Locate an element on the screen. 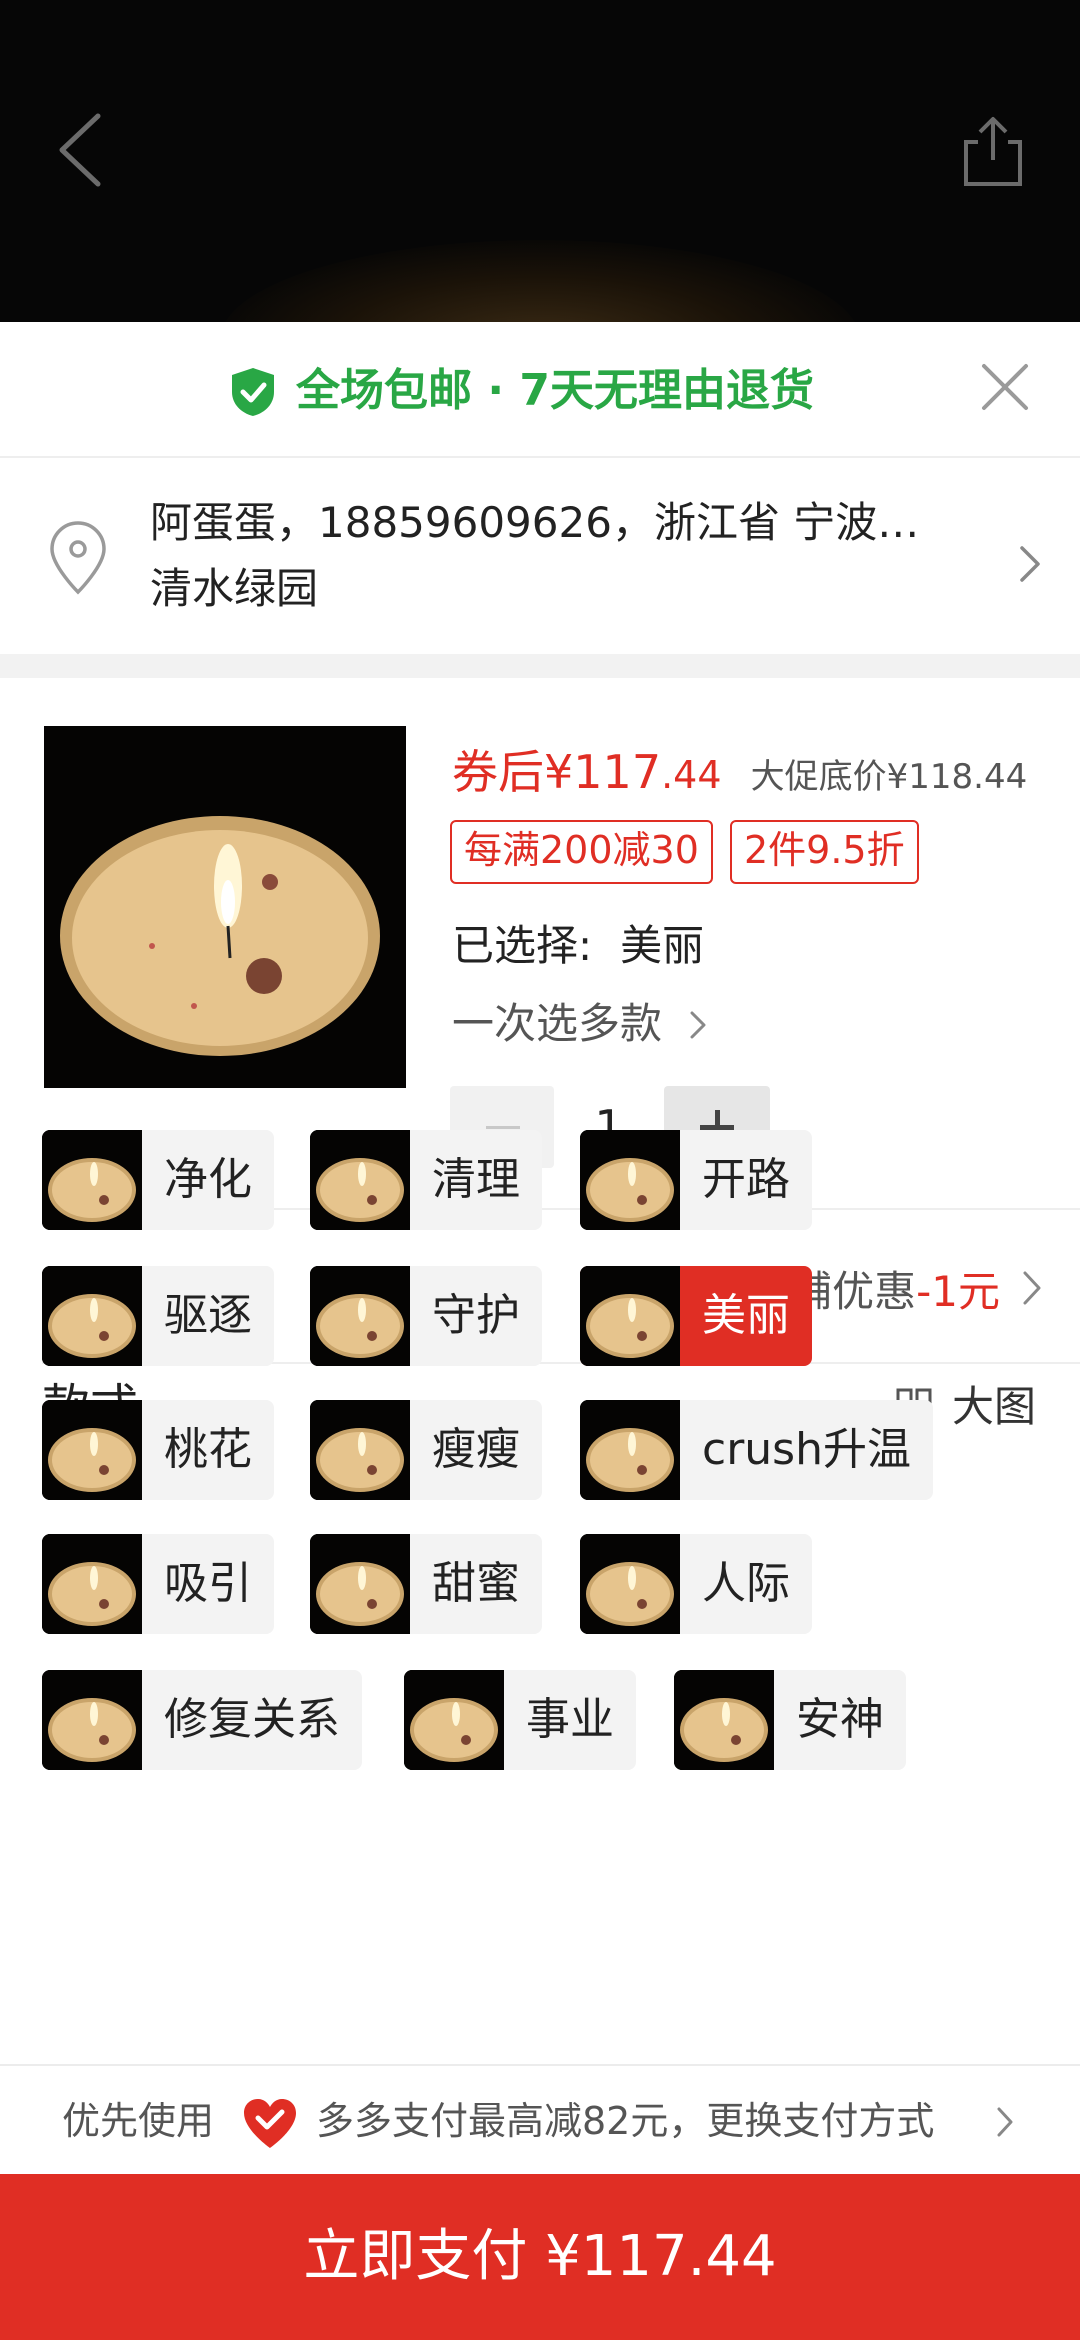 This screenshot has width=1080, height=2340. style-option-label: 美丽 is located at coordinates (746, 1315).